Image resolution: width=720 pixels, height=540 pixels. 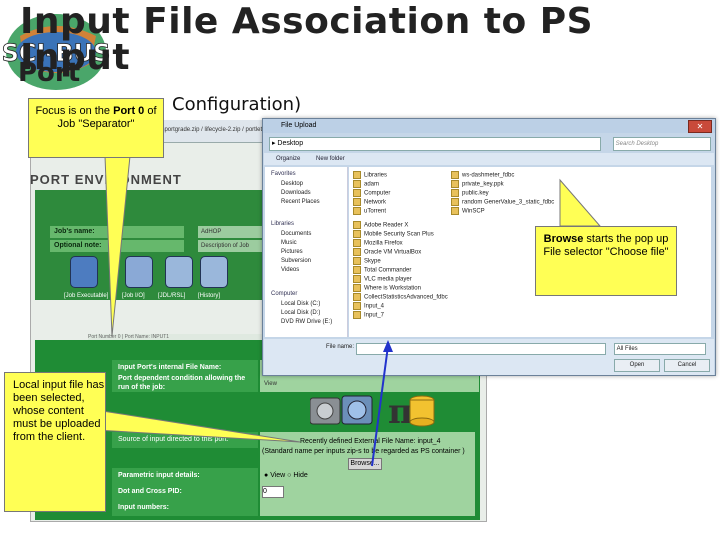 I want to click on browse-callout-pointer, so click(x=580, y=202).